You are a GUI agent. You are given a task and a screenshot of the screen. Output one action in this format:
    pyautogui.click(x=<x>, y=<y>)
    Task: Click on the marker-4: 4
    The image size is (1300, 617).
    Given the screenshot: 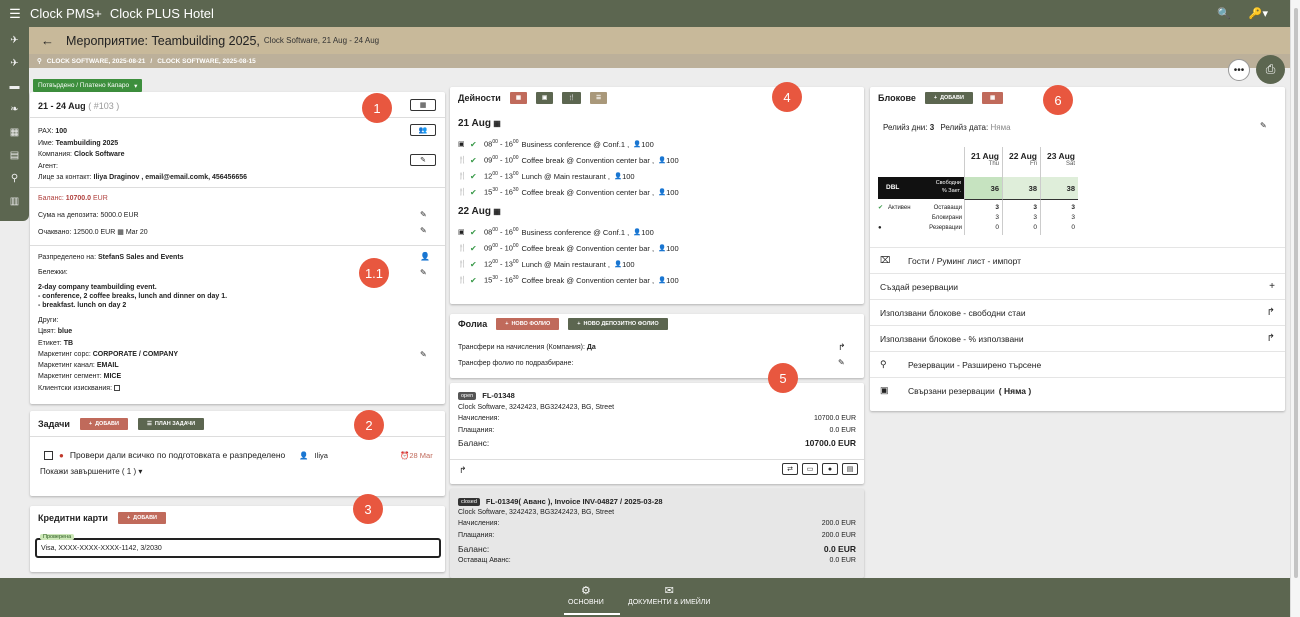 What is the action you would take?
    pyautogui.click(x=787, y=97)
    